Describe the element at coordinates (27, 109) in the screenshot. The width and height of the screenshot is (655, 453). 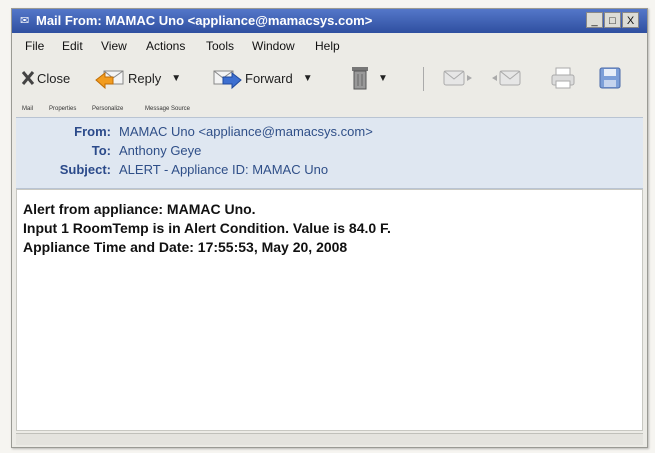
I see `tab-mail: Mail` at that location.